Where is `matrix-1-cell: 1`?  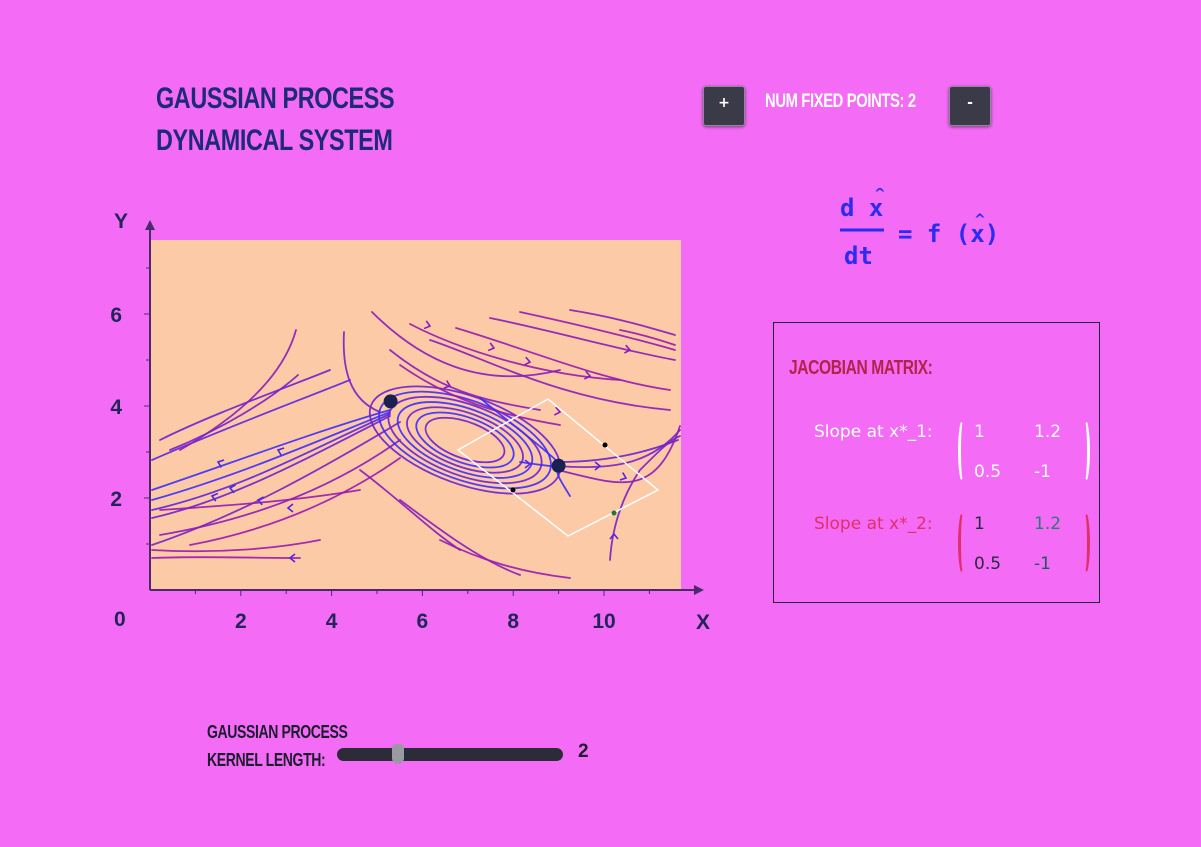 matrix-1-cell: 1 is located at coordinates (979, 432).